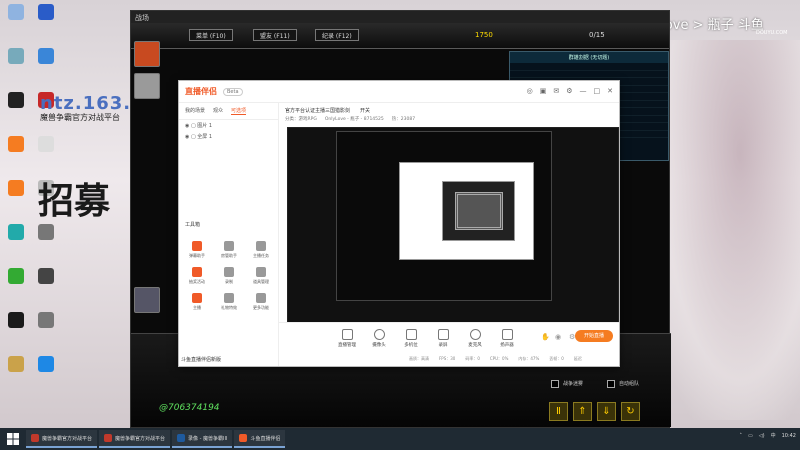 The image size is (800, 450). Describe the element at coordinates (419, 358) in the screenshot. I see `stat-item: 画质：高清` at that location.